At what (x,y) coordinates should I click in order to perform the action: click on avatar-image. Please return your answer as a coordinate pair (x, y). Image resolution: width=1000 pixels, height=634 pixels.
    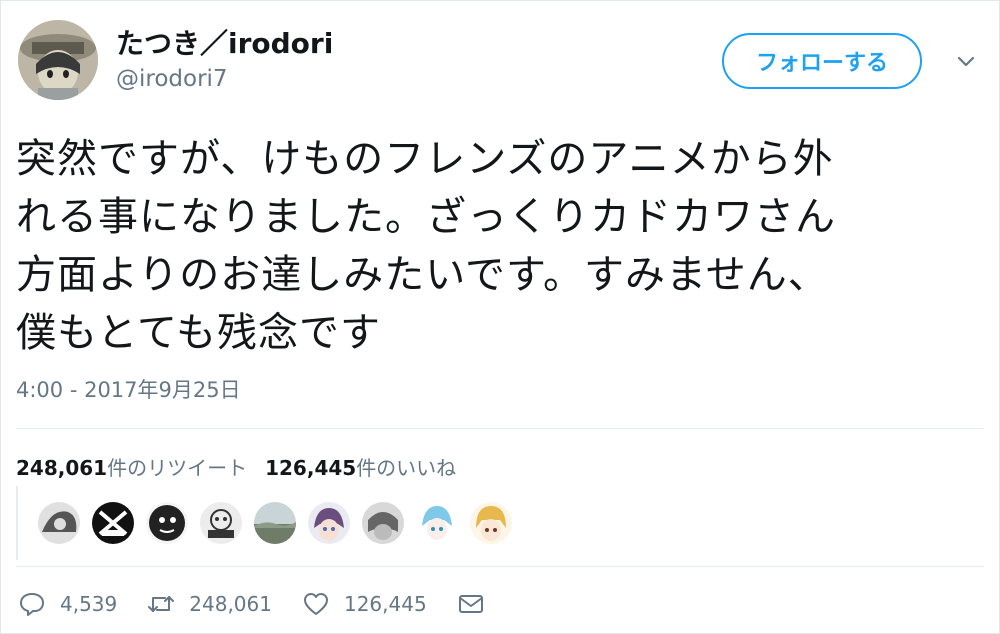
    Looking at the image, I should click on (58, 60).